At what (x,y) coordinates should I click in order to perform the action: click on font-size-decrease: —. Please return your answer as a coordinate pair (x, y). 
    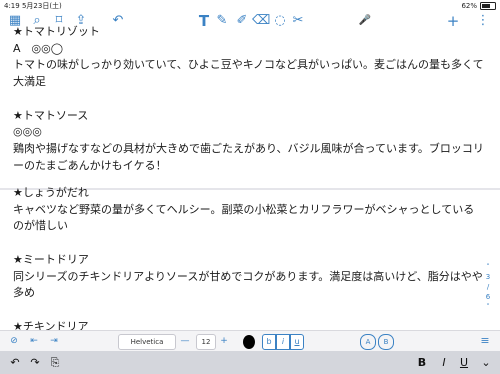
    Looking at the image, I should click on (185, 341).